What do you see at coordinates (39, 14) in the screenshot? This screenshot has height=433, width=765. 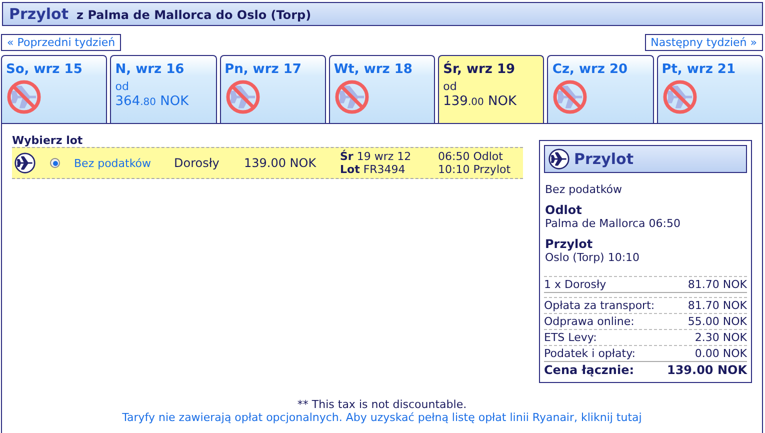 I see `page-title: Przylot` at bounding box center [39, 14].